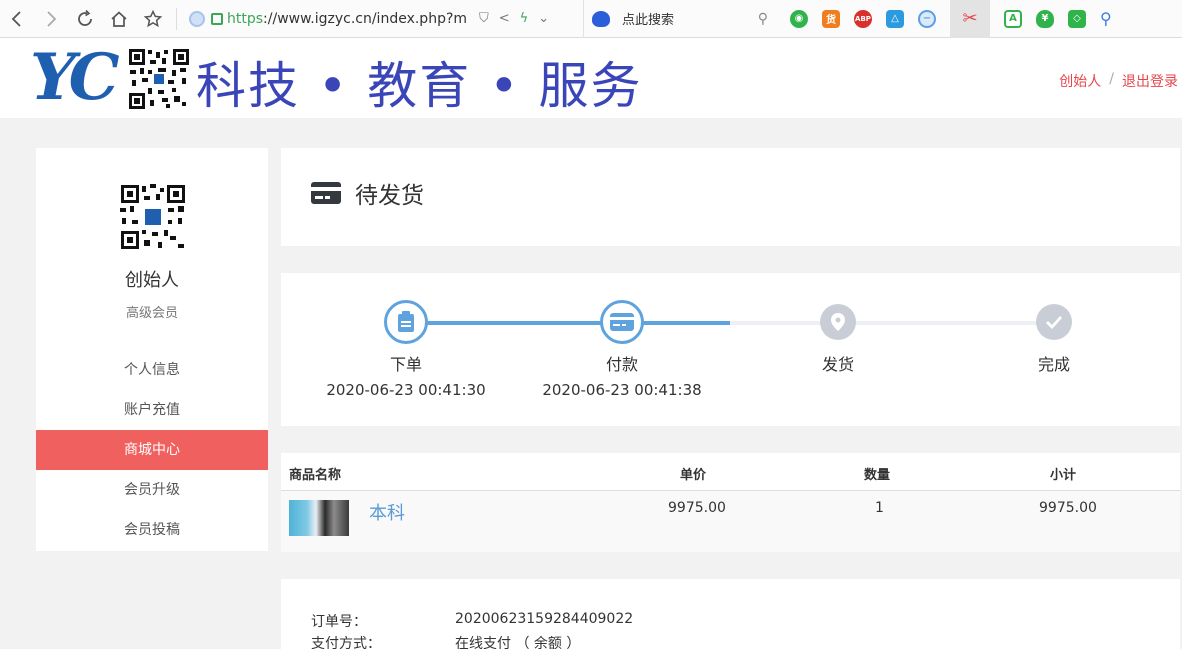 This screenshot has height=649, width=1182. What do you see at coordinates (730, 197) in the screenshot?
I see `order-status-panel: 待发货` at bounding box center [730, 197].